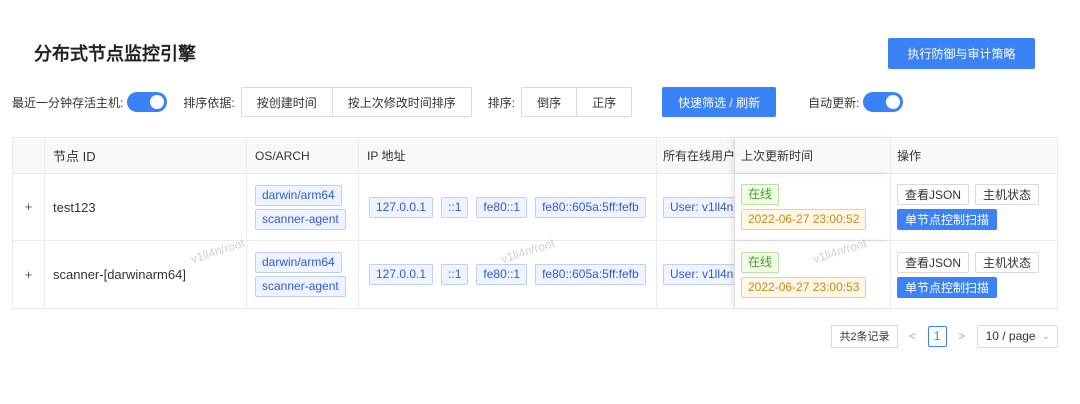 The image size is (1080, 404). What do you see at coordinates (909, 156) in the screenshot?
I see `header-actions: 操作` at bounding box center [909, 156].